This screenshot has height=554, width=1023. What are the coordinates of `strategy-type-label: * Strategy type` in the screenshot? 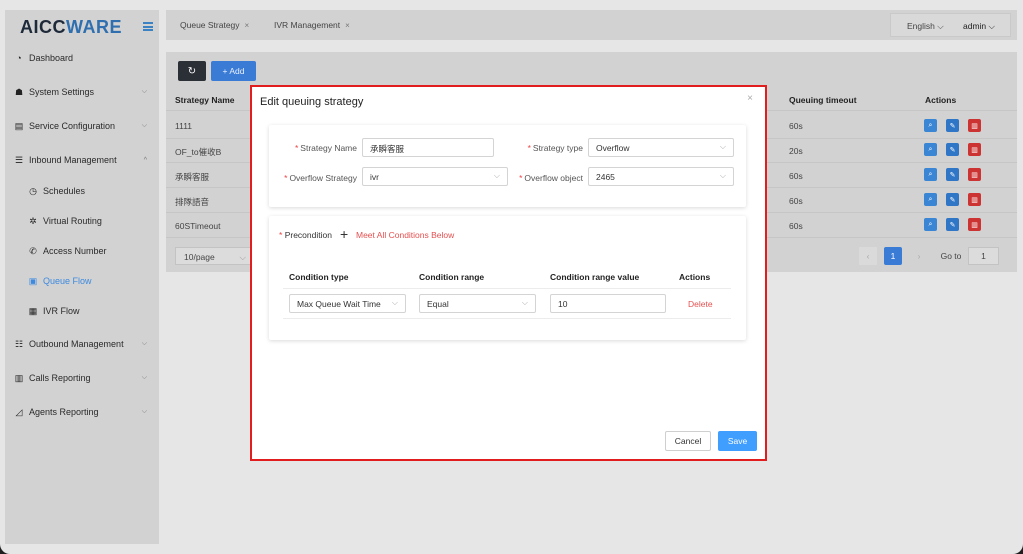 It's located at (546, 148).